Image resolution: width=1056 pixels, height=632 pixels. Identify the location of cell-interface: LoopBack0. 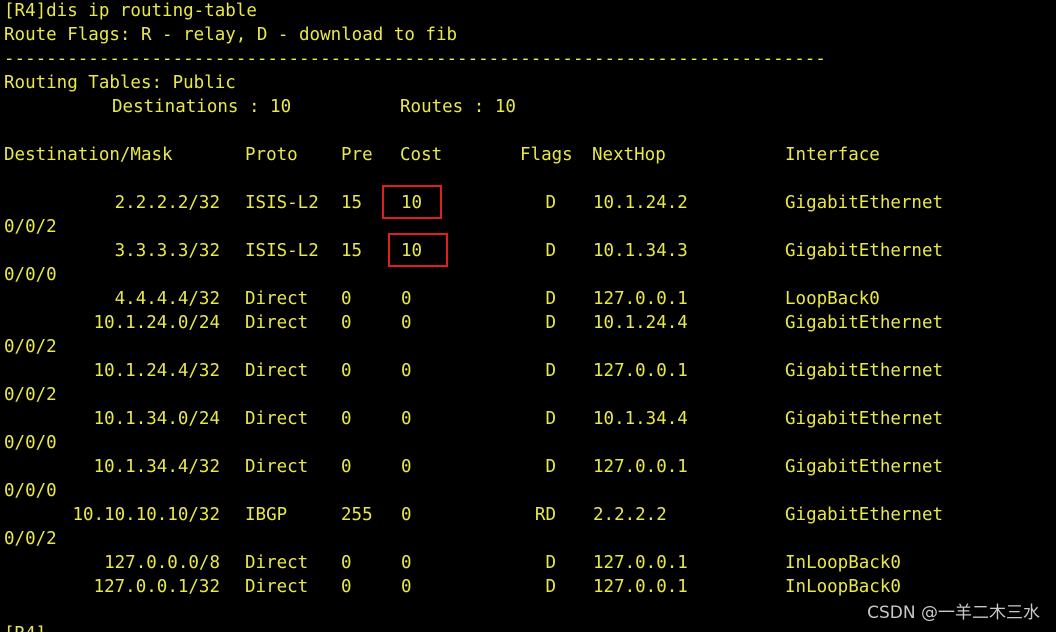
(832, 299).